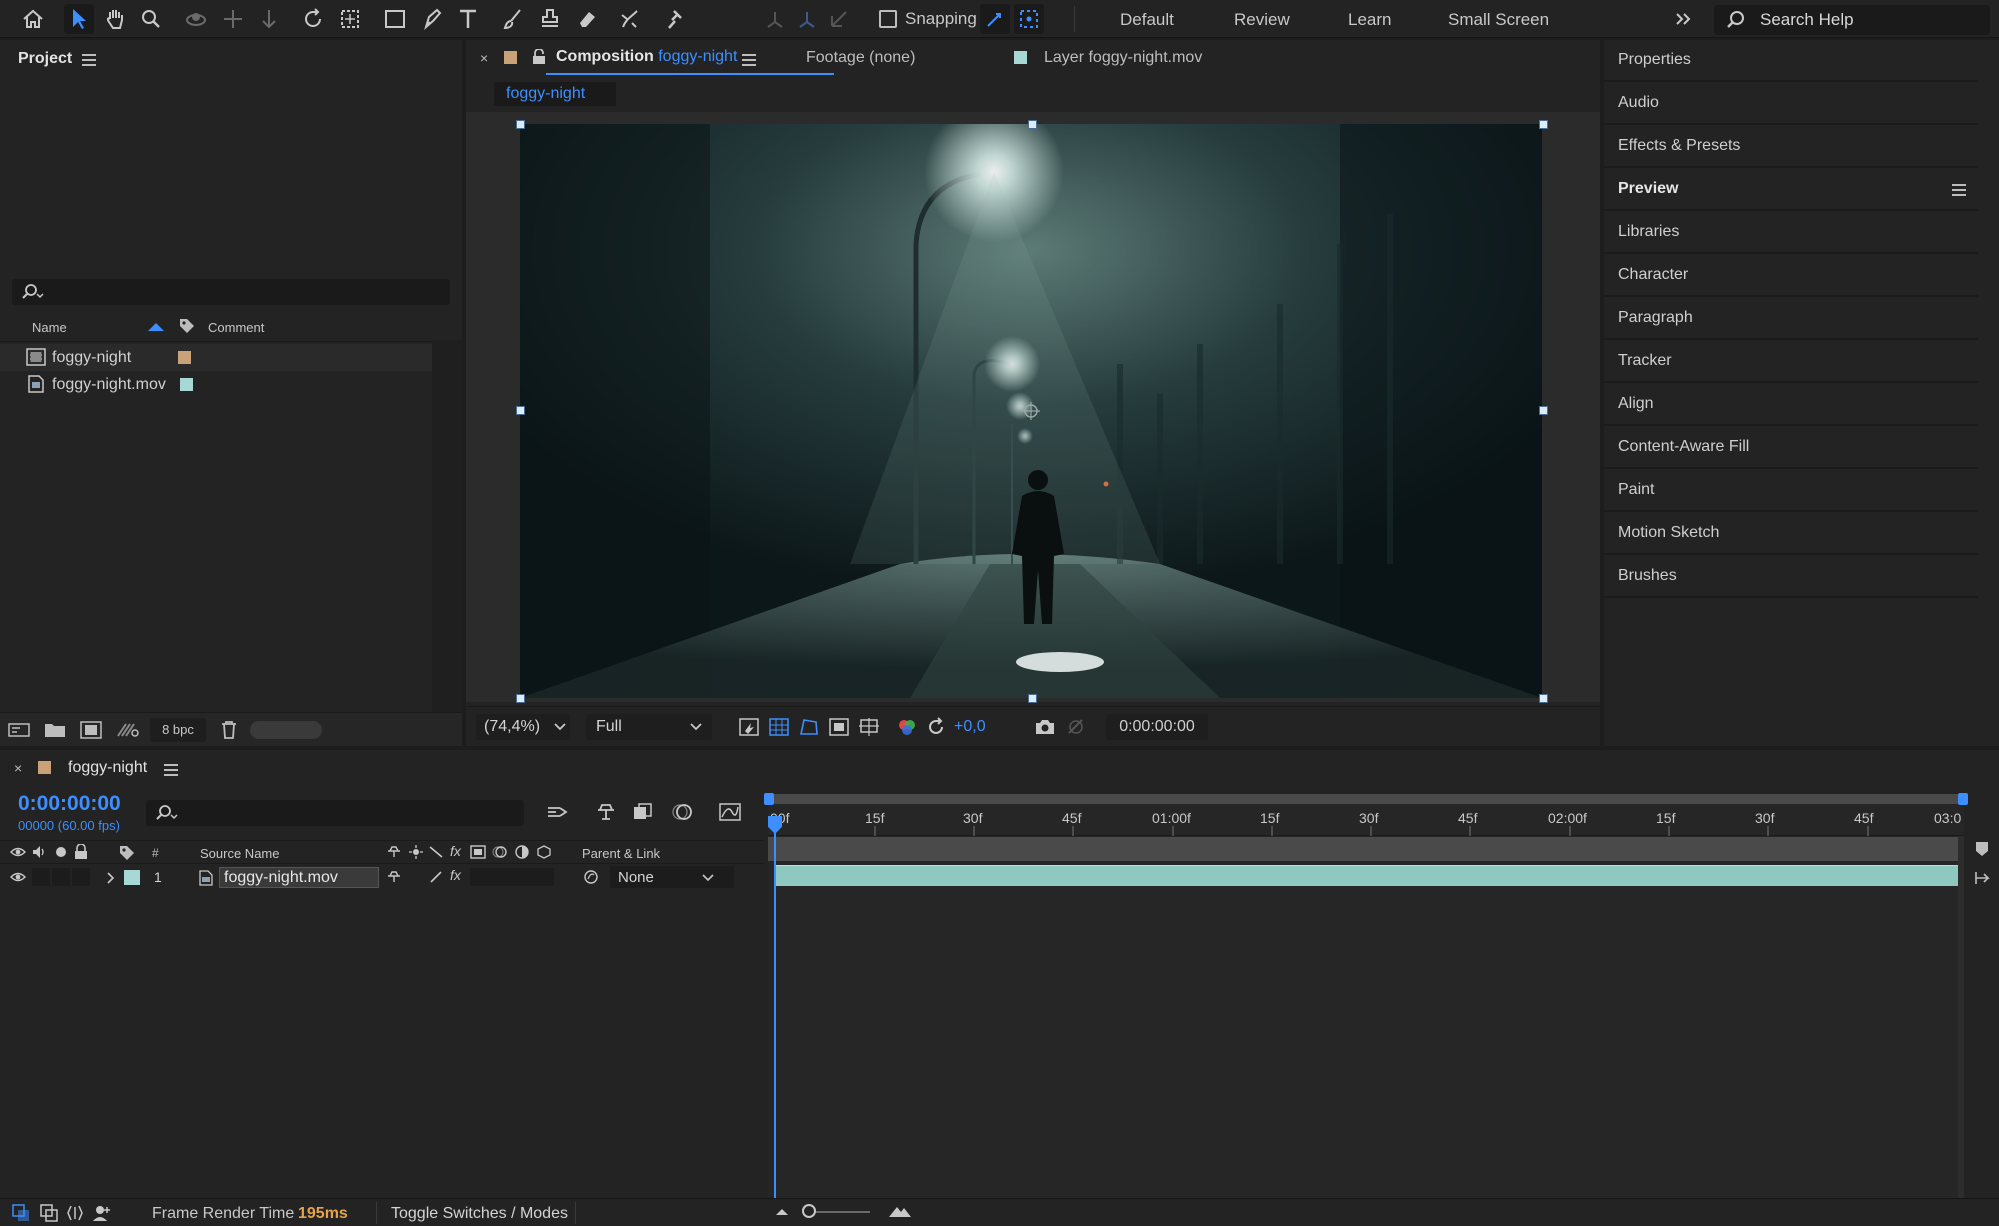 This screenshot has width=1999, height=1226. I want to click on quality-slash-icon, so click(436, 879).